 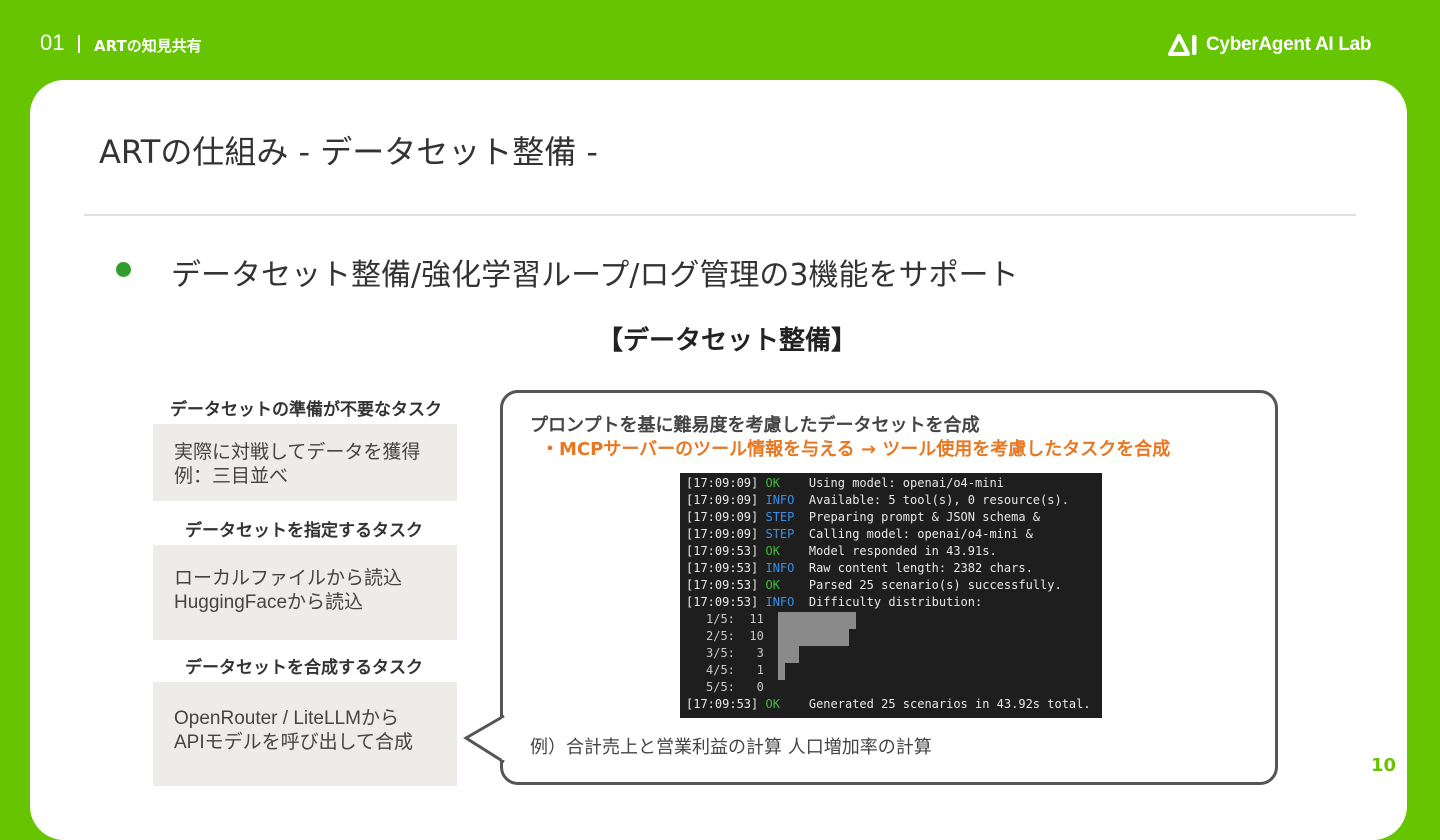 I want to click on task-label-no-dataset: データセットの準備が不要なタスク, so click(x=306, y=410).